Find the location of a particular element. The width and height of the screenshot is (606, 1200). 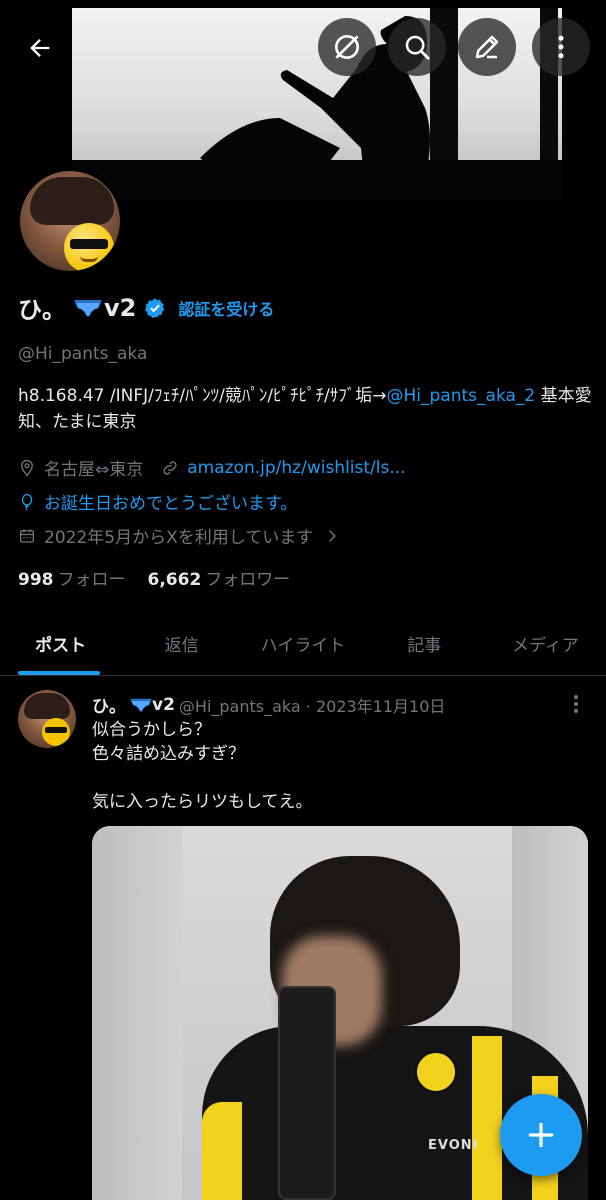

more-button is located at coordinates (561, 47).